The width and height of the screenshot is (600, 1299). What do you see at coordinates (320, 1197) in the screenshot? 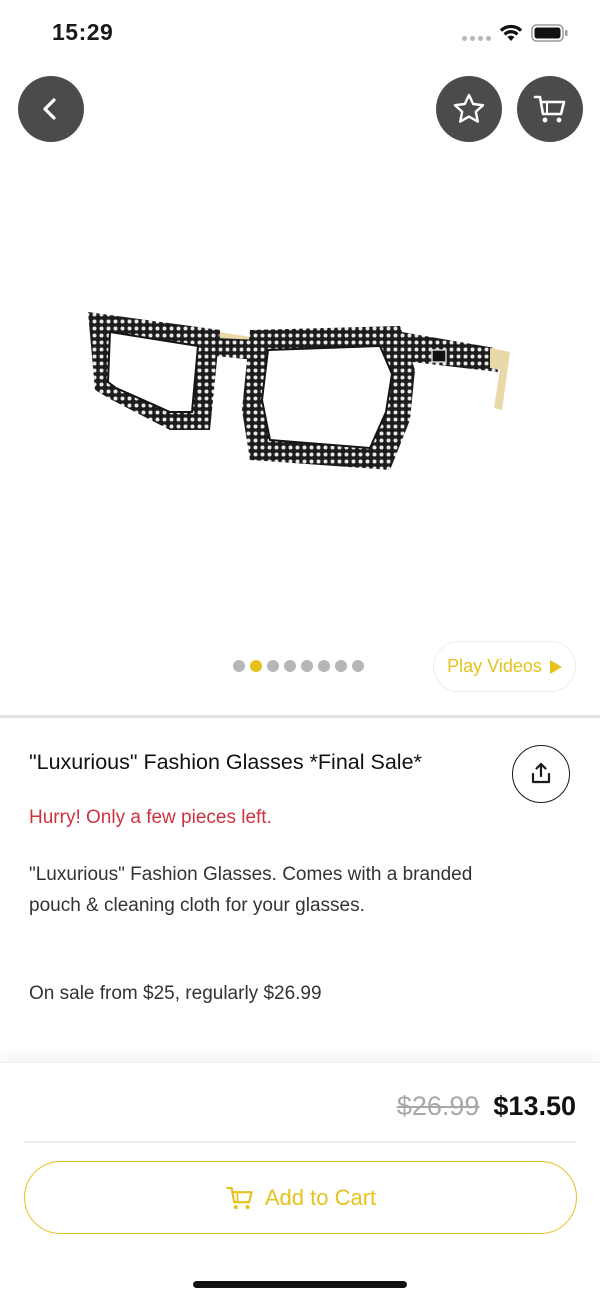
I see `add-to-cart-label: Add to Cart` at bounding box center [320, 1197].